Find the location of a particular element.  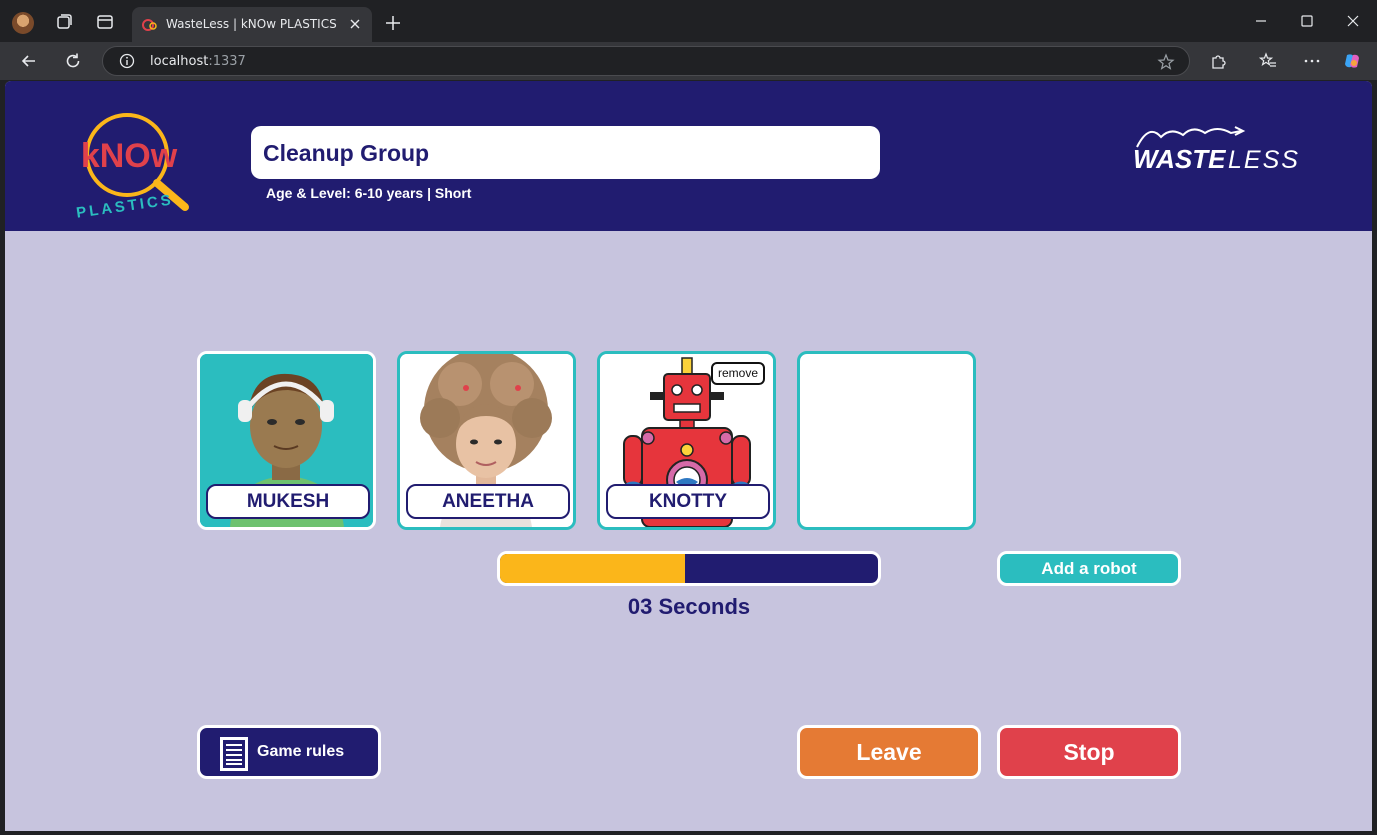

tab-actions-icon is located at coordinates (105, 22).